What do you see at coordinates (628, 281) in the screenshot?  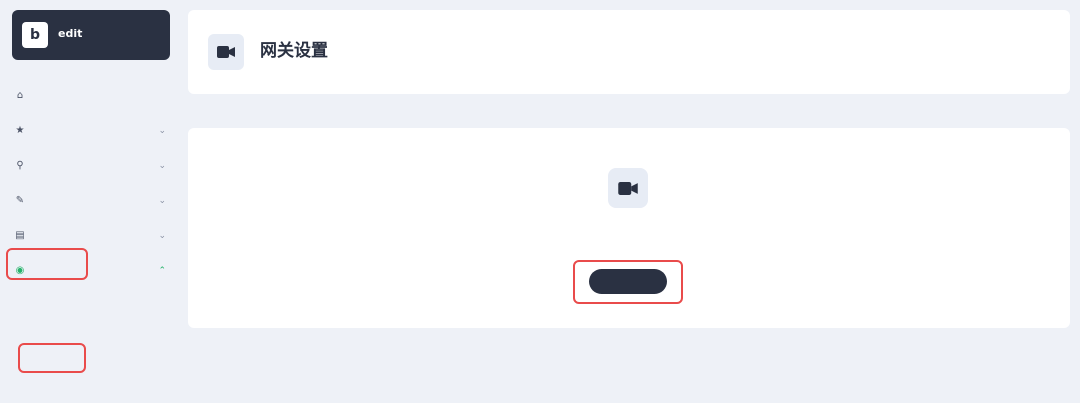 I see `create-gateway-button` at bounding box center [628, 281].